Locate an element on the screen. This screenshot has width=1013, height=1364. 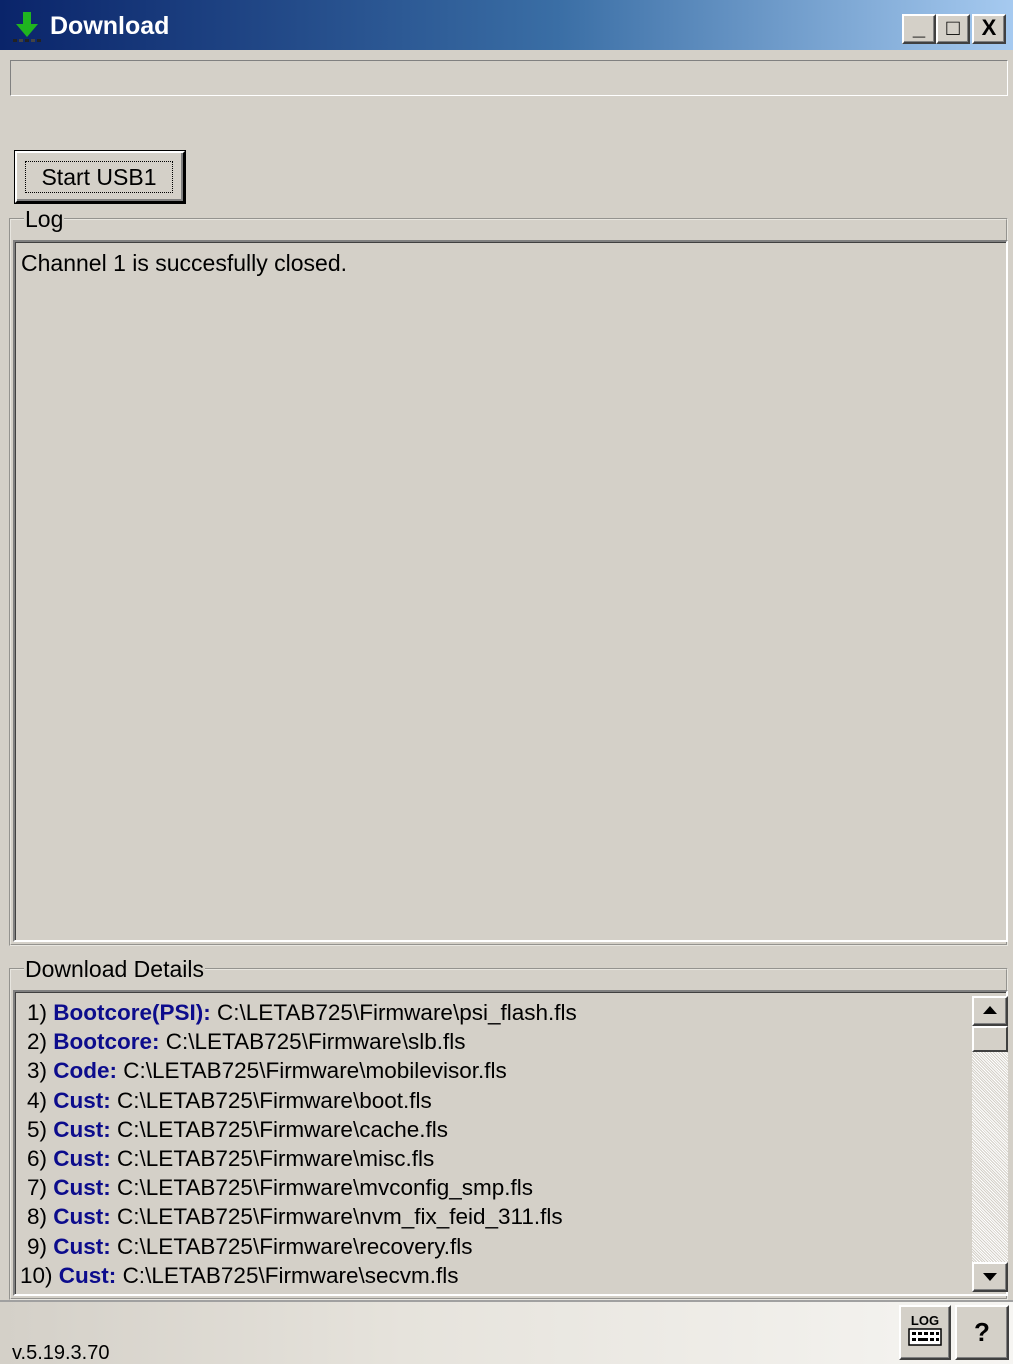
scroll-up-button is located at coordinates (990, 1011).